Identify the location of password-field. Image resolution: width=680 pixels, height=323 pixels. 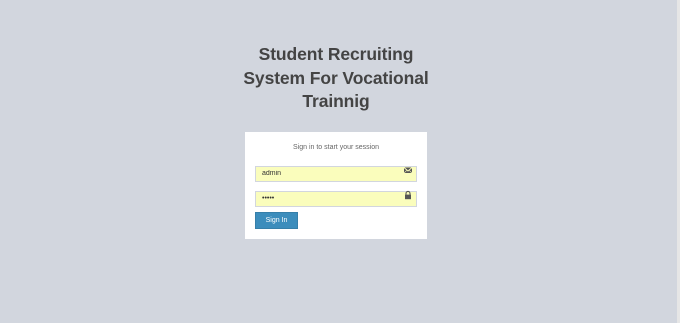
(336, 198).